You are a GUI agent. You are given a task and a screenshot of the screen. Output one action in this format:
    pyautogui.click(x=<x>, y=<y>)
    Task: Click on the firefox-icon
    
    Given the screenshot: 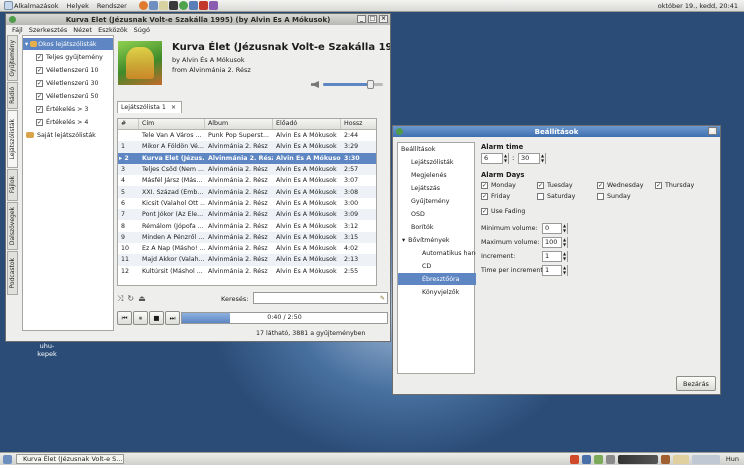 What is the action you would take?
    pyautogui.click(x=143, y=5)
    